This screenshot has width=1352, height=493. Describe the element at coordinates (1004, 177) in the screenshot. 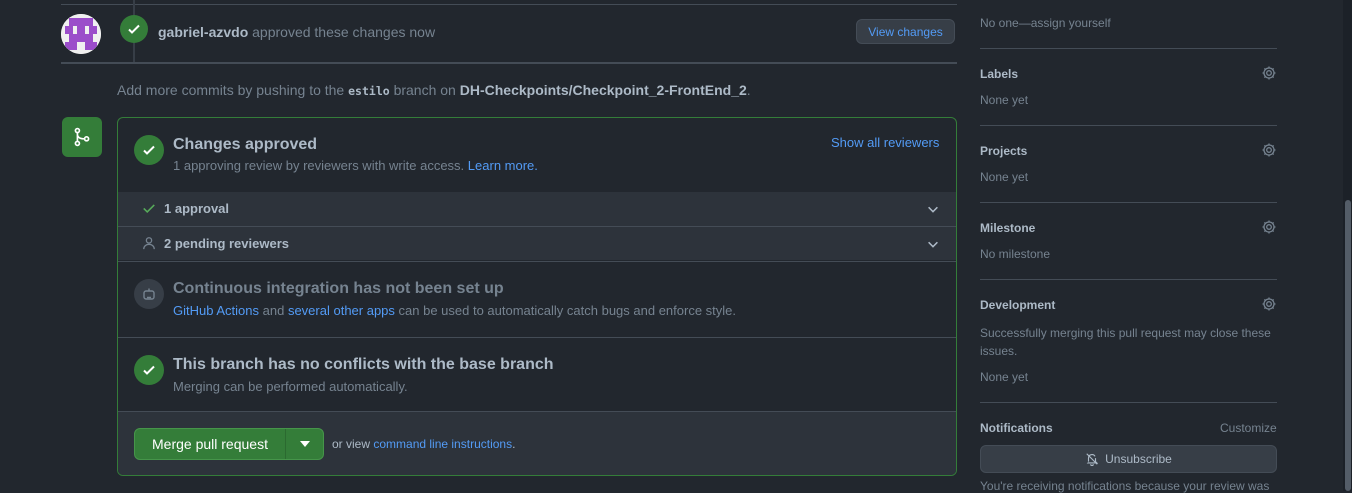

I see `projects-value: None yet` at that location.